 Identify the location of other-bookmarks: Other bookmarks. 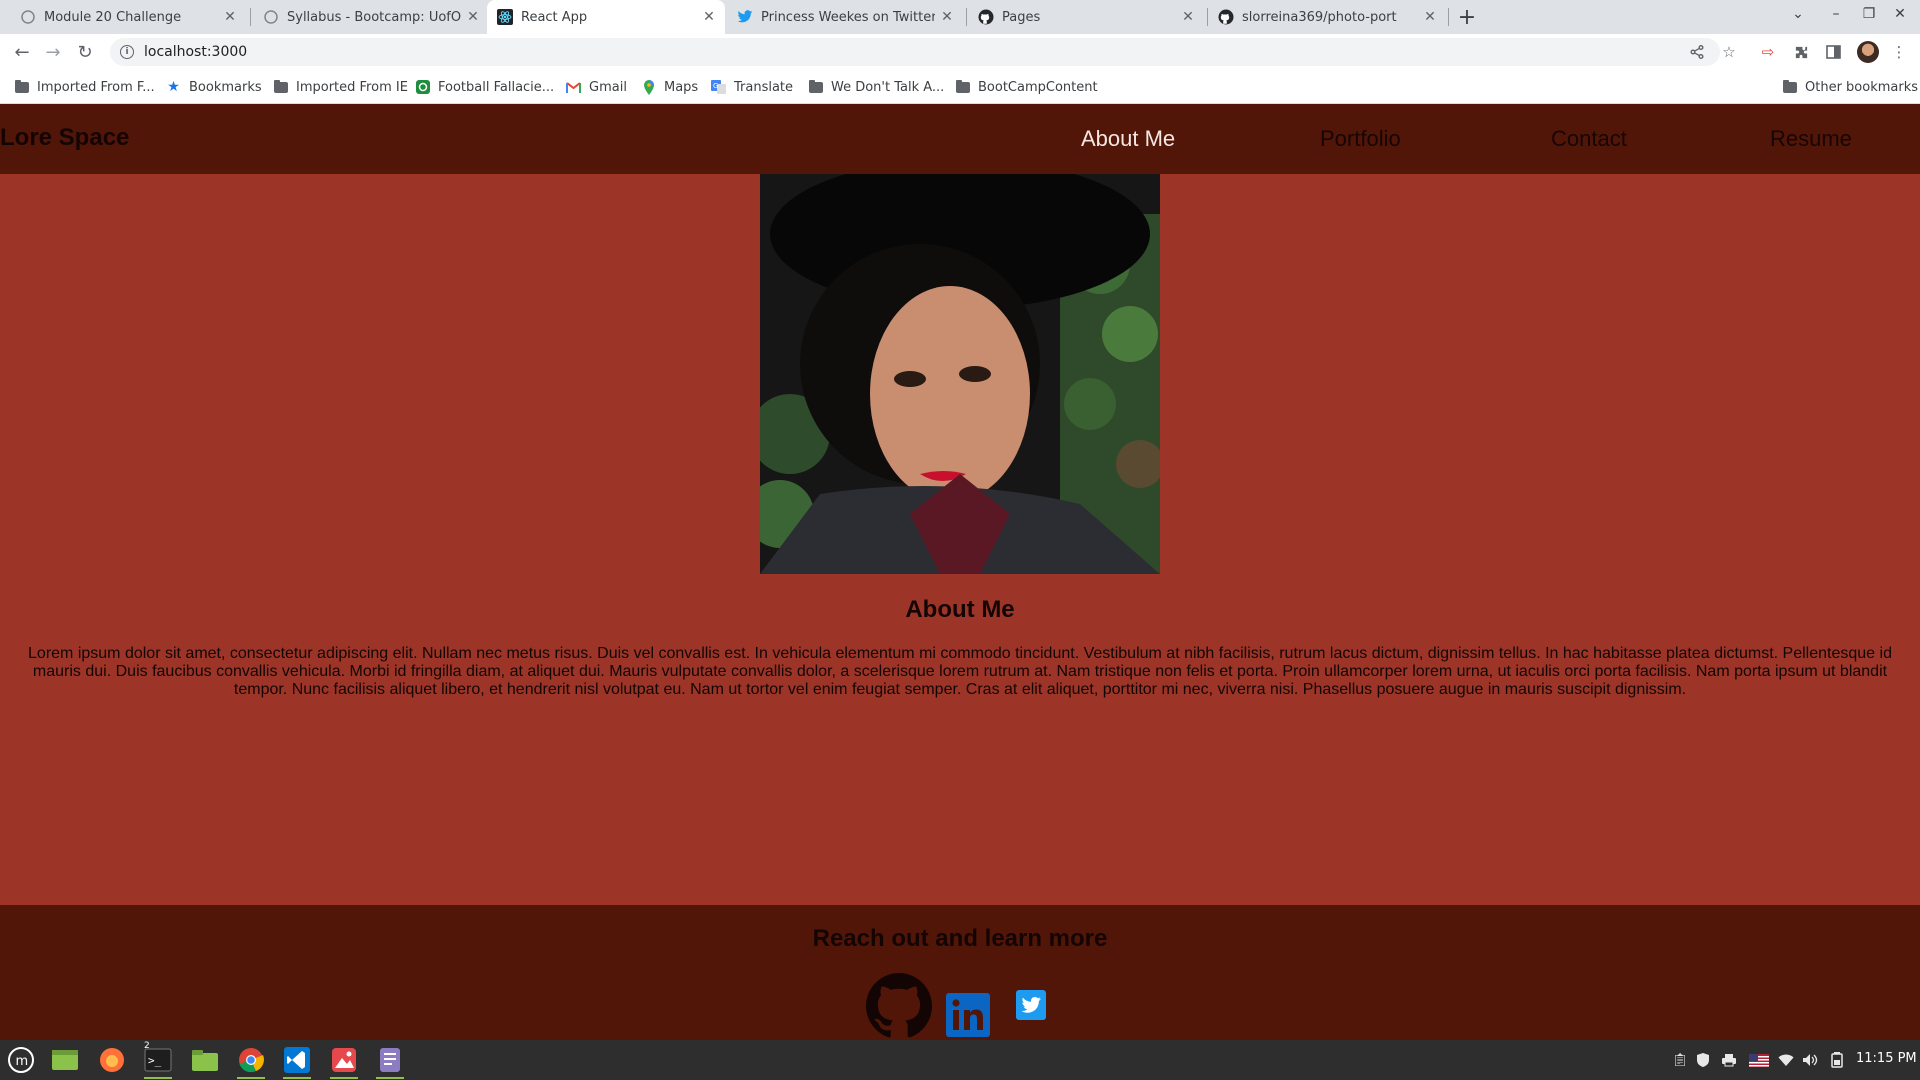
(1850, 87).